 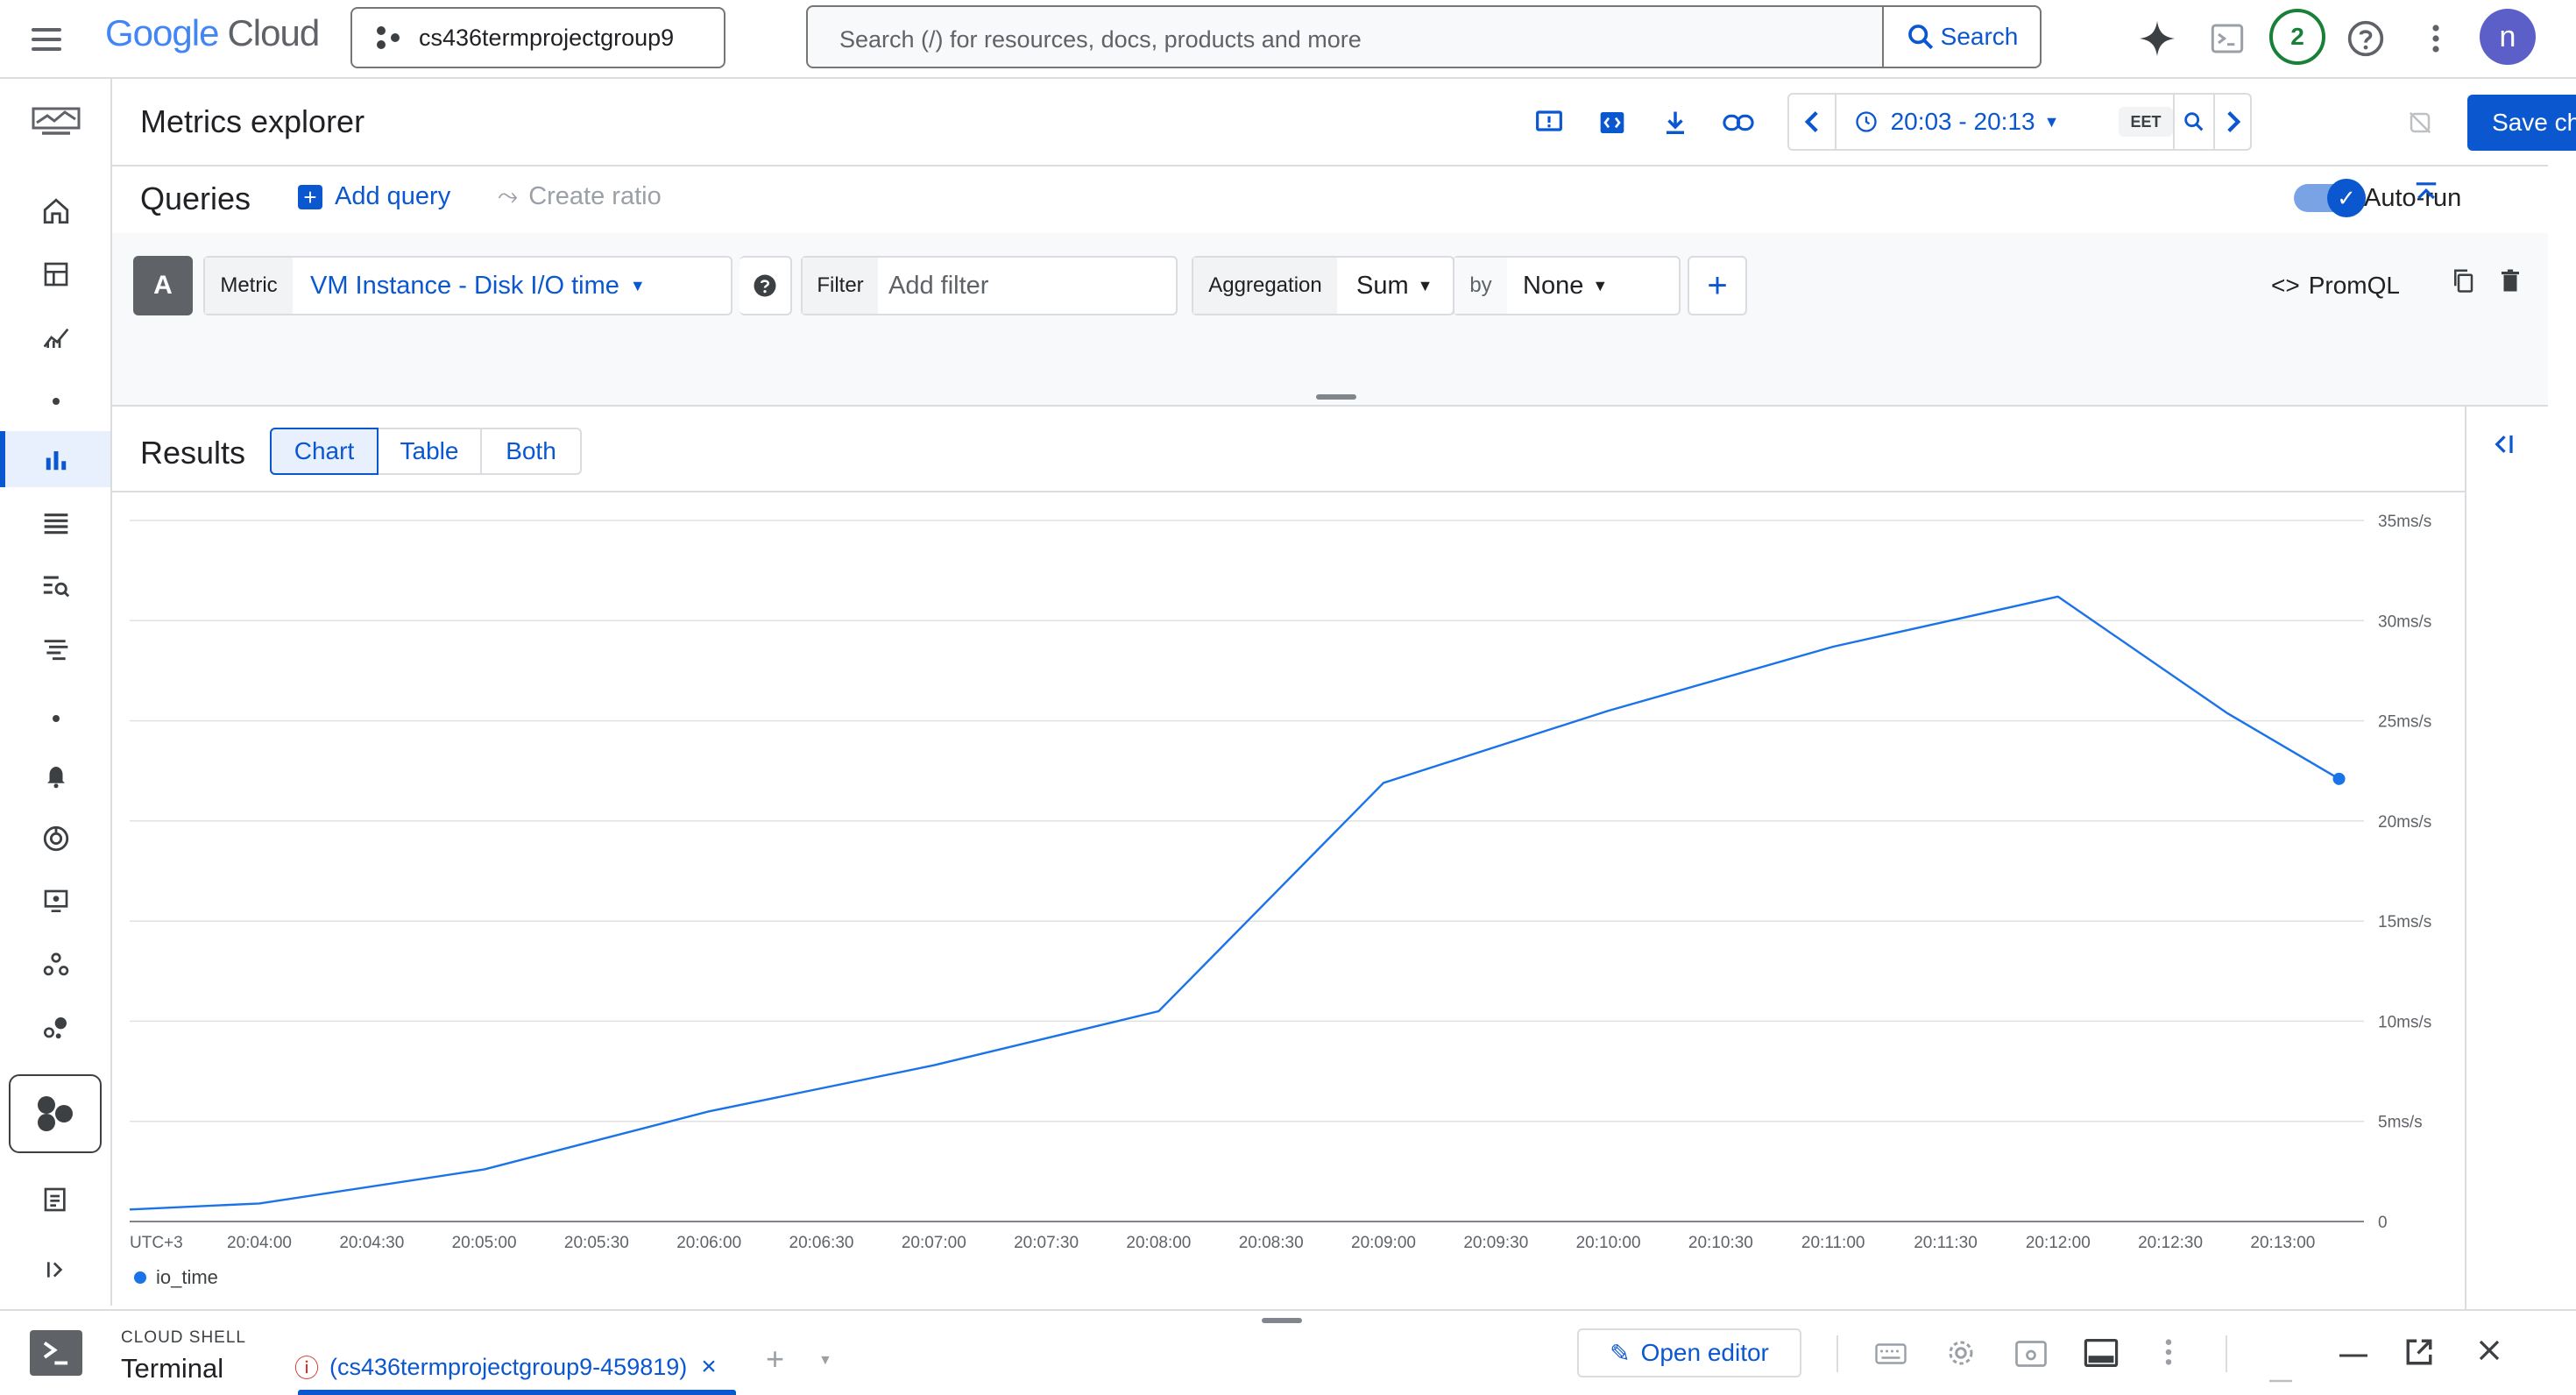 What do you see at coordinates (2506, 858) in the screenshot?
I see `side-panel` at bounding box center [2506, 858].